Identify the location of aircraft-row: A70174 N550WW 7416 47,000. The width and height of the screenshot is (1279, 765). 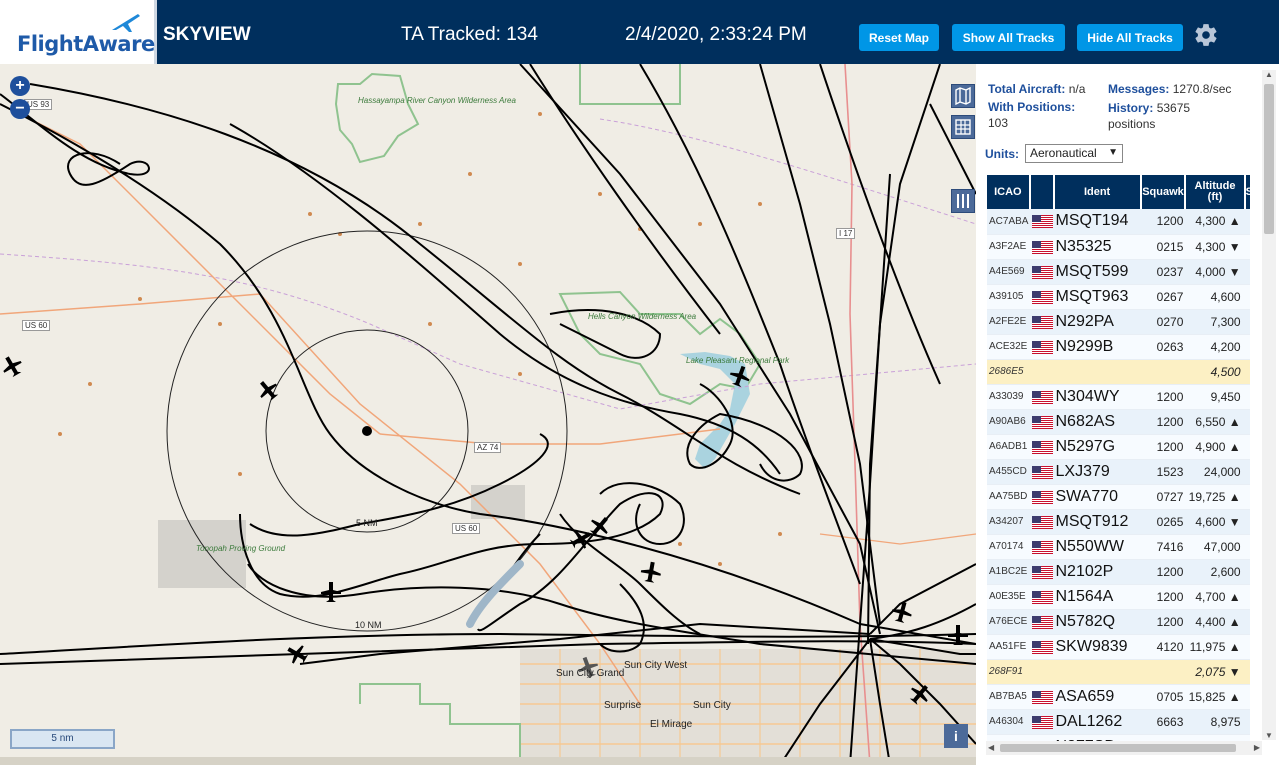
(1118, 547).